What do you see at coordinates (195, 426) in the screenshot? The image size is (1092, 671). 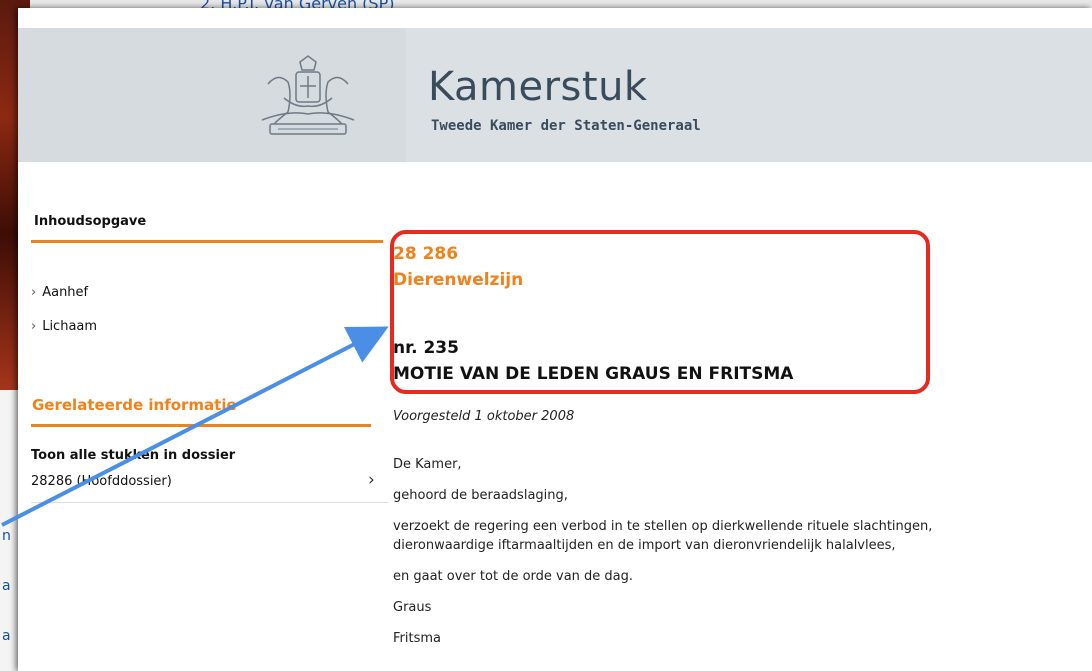 I see `arrow-annotation-icon` at bounding box center [195, 426].